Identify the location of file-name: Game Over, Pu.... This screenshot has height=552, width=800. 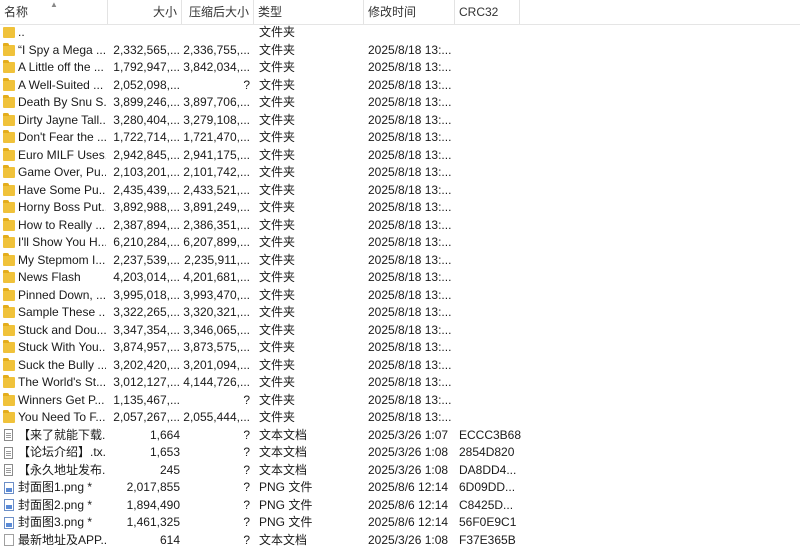
(62, 172).